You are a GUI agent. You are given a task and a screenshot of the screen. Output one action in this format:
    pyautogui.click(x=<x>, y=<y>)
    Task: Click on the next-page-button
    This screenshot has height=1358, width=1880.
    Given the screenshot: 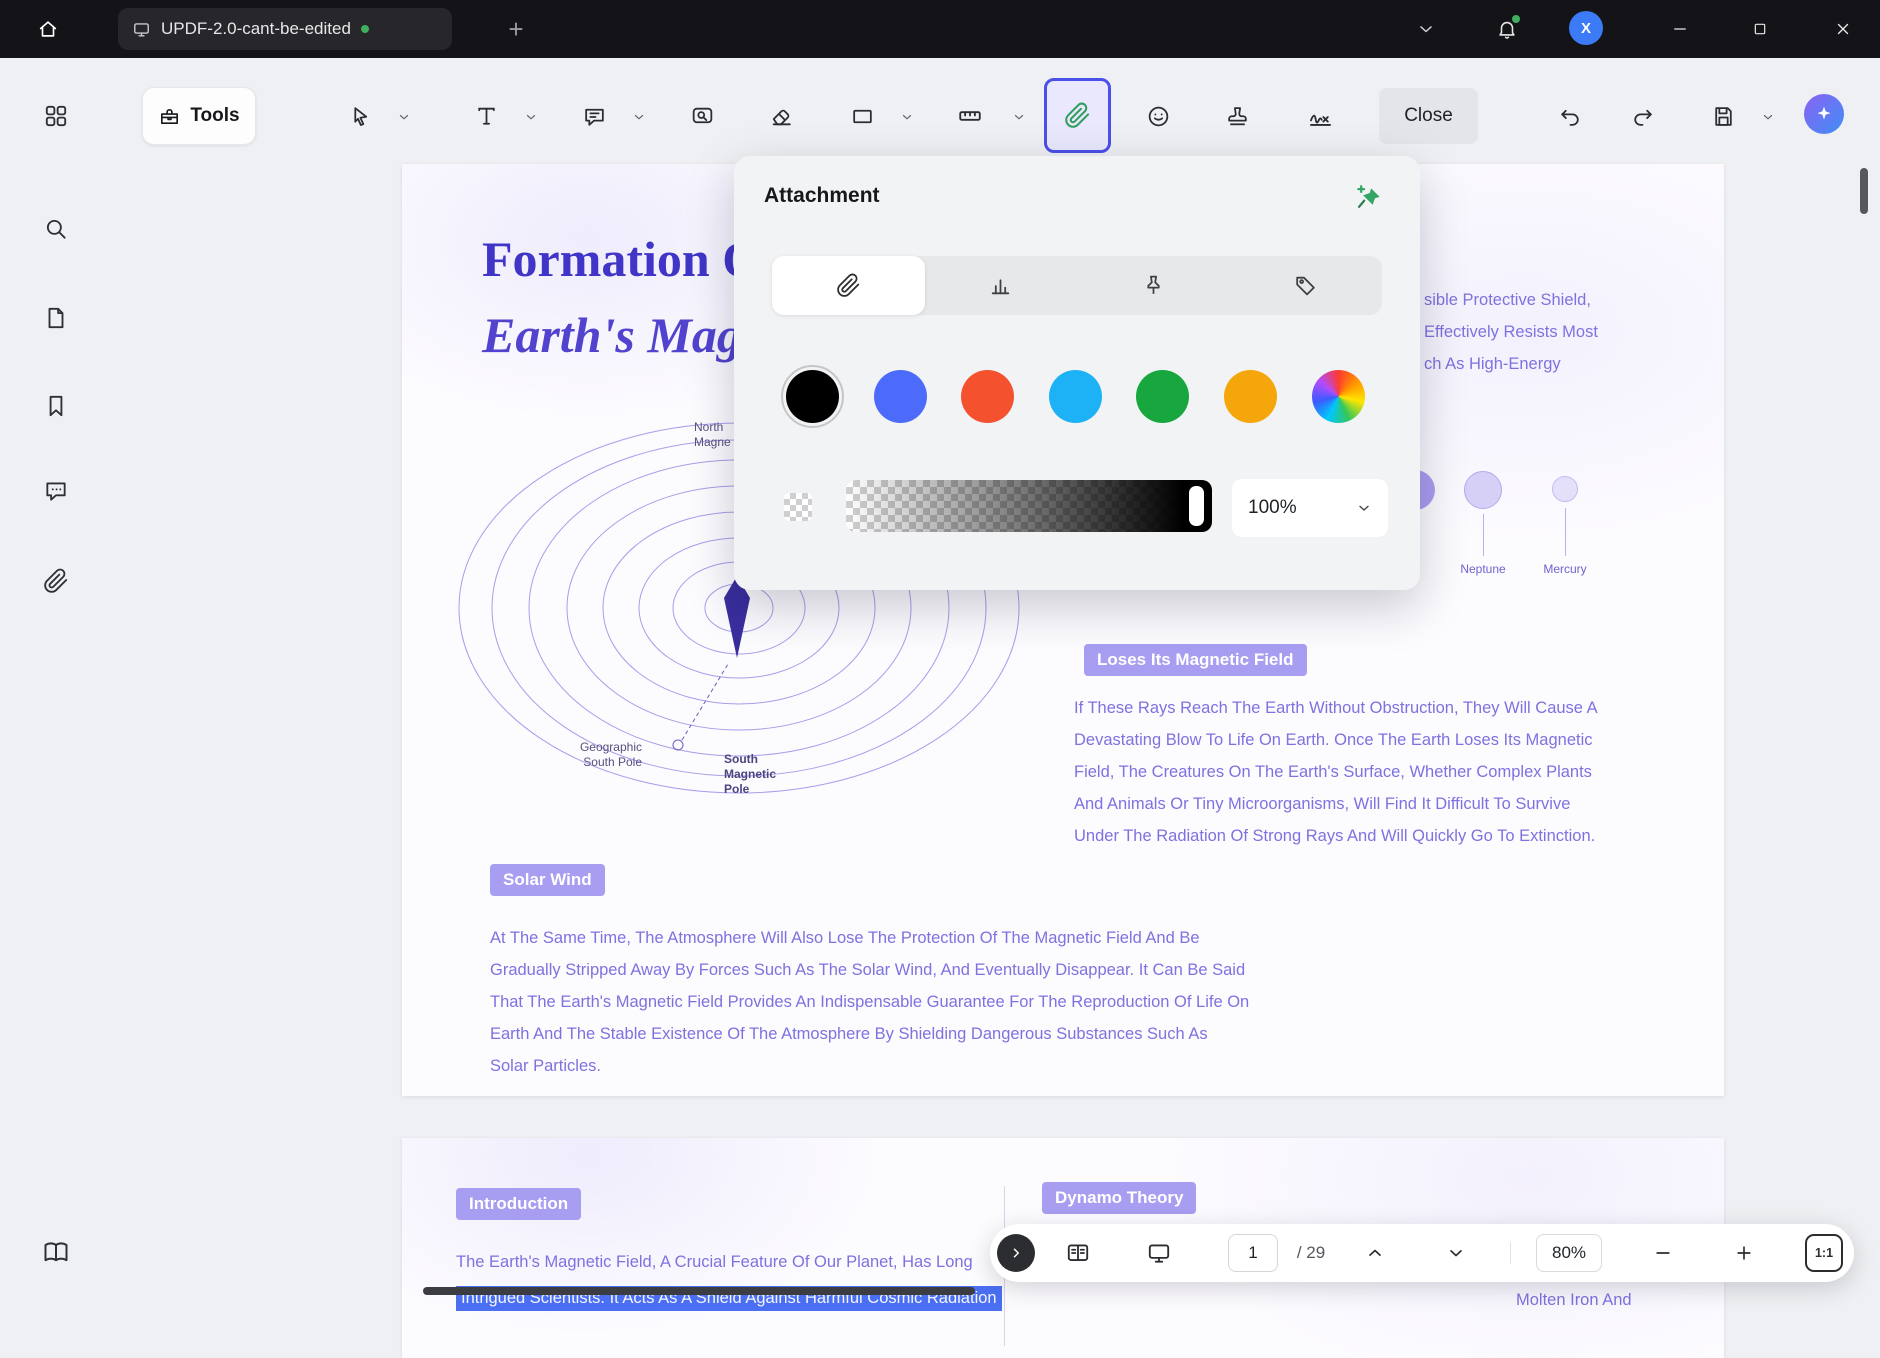 What is the action you would take?
    pyautogui.click(x=1456, y=1253)
    